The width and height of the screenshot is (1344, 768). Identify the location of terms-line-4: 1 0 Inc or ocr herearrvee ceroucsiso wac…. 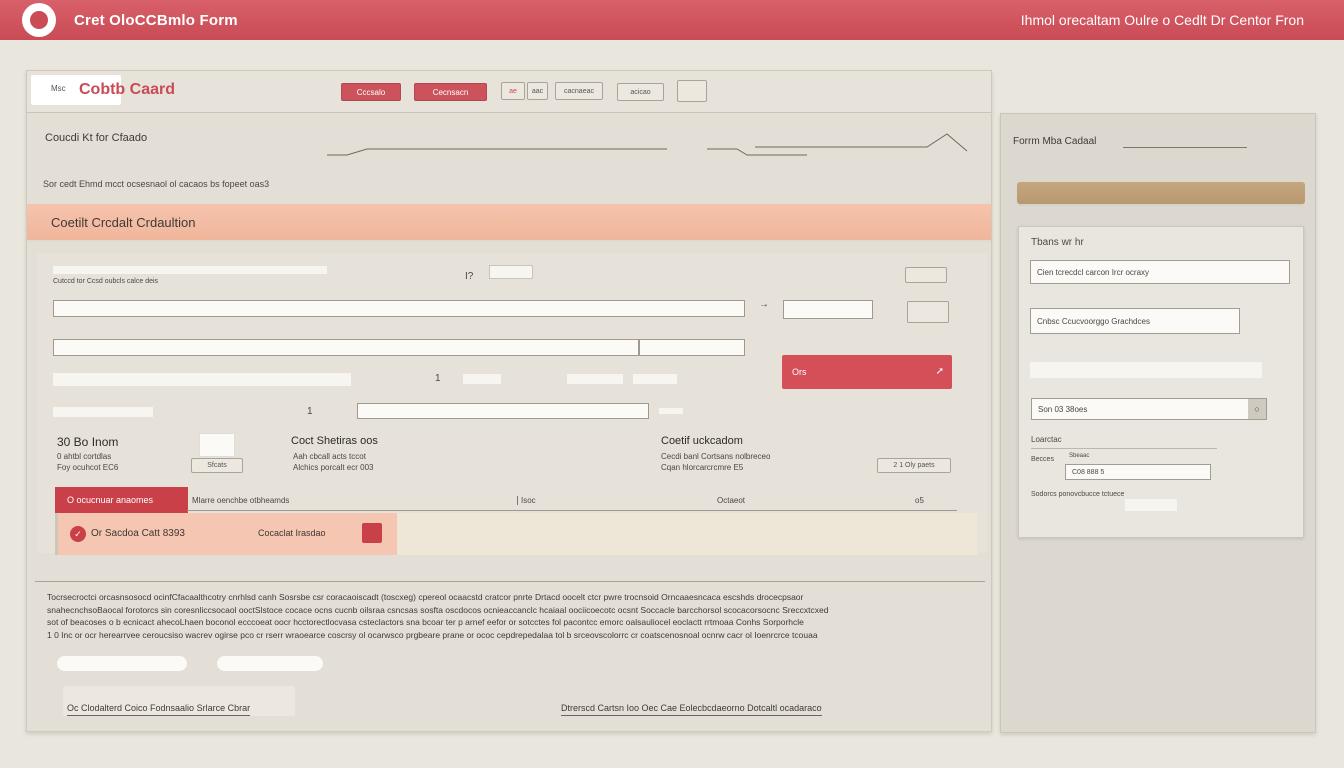
(432, 634).